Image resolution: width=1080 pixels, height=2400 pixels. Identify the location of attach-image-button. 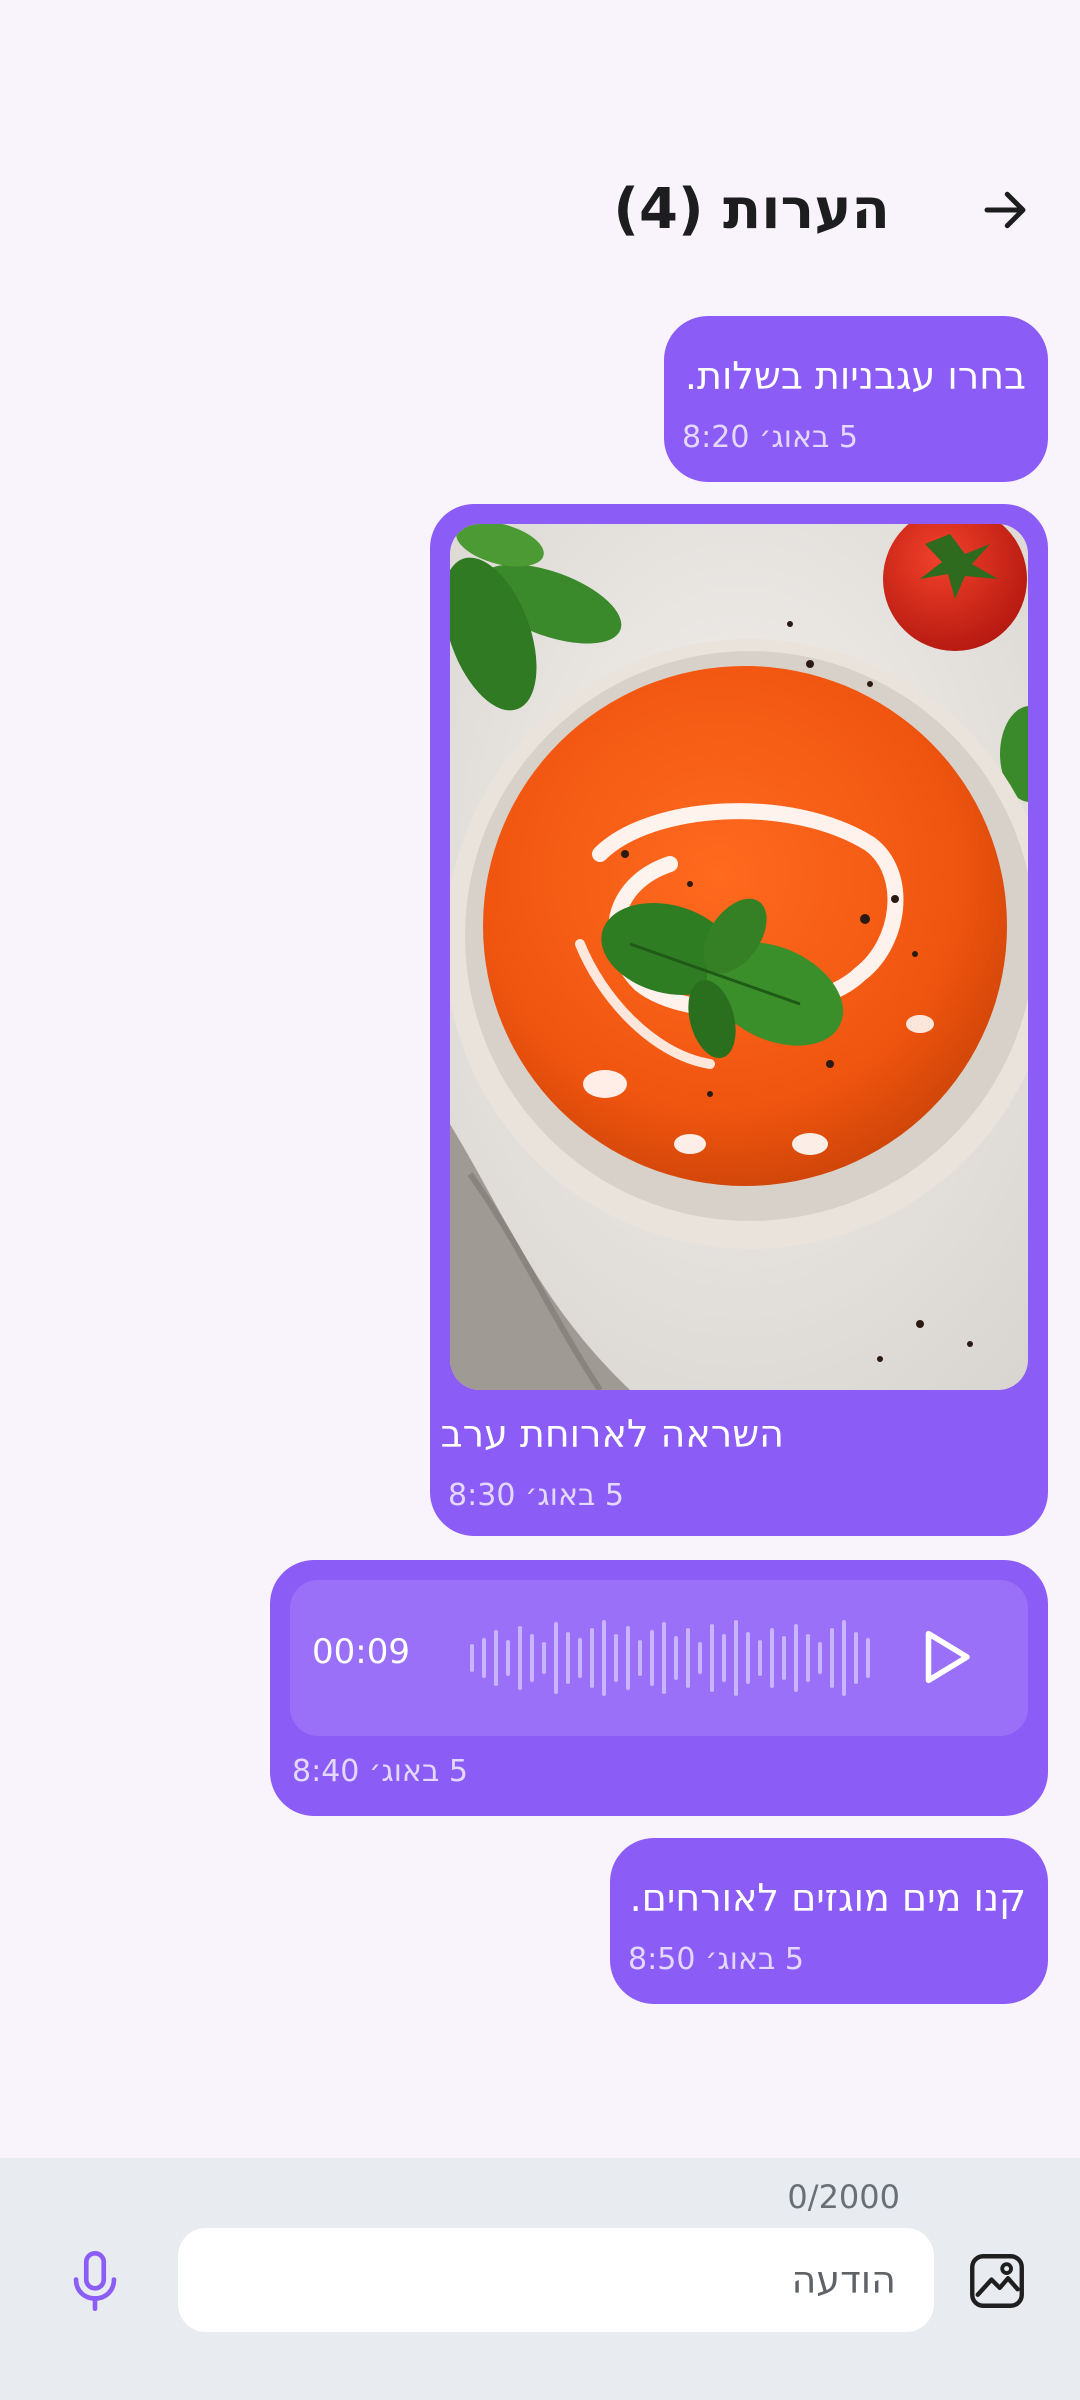
(997, 2281).